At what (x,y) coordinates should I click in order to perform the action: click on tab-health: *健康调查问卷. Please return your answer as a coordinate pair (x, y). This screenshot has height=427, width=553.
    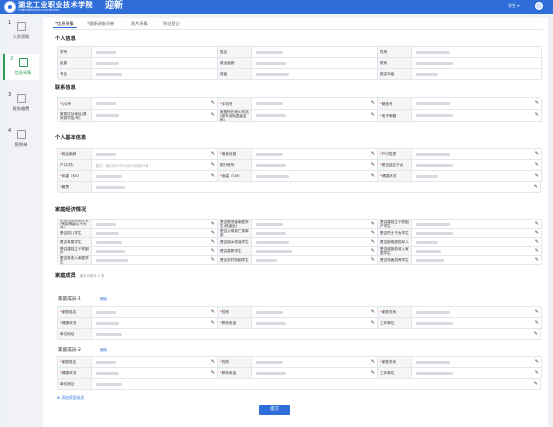
    Looking at the image, I should click on (100, 24).